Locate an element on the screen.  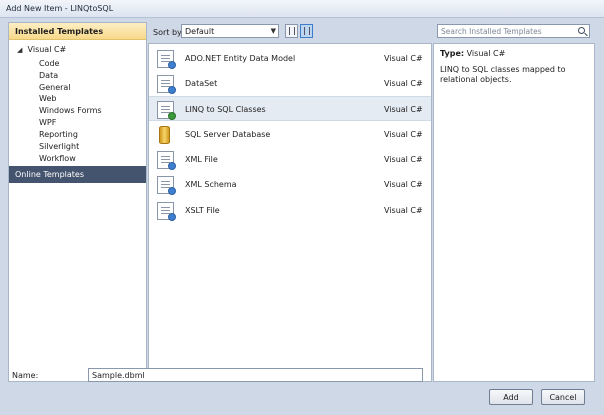
tree-item-web: Web is located at coordinates (47, 100).